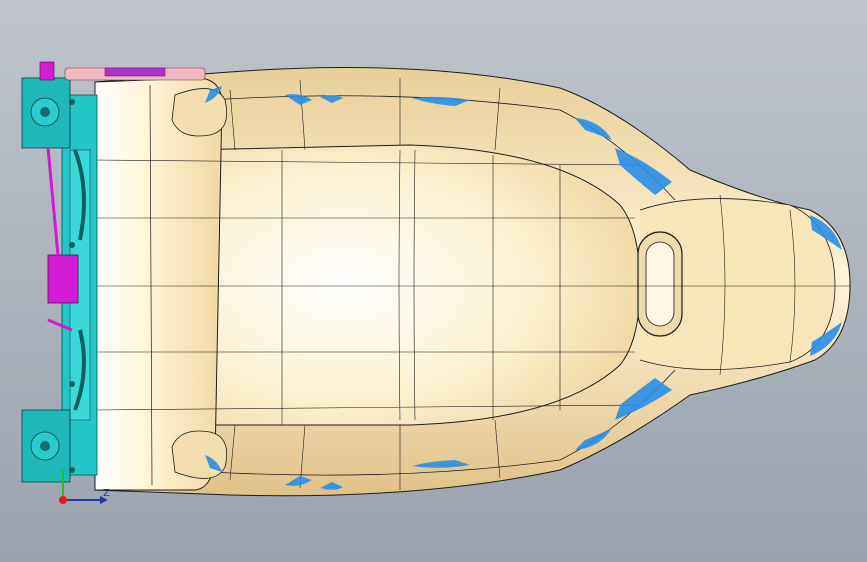  What do you see at coordinates (158, 284) in the screenshot?
I see `rear-bolster-block` at bounding box center [158, 284].